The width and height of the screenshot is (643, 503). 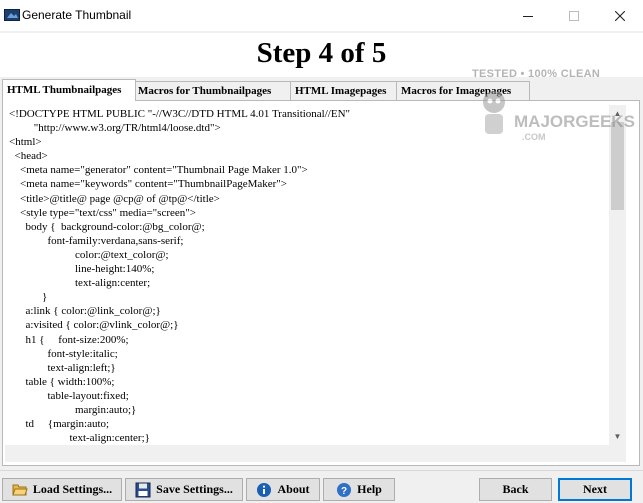 I want to click on title-bar: Generate Thumbnail, so click(x=321, y=15).